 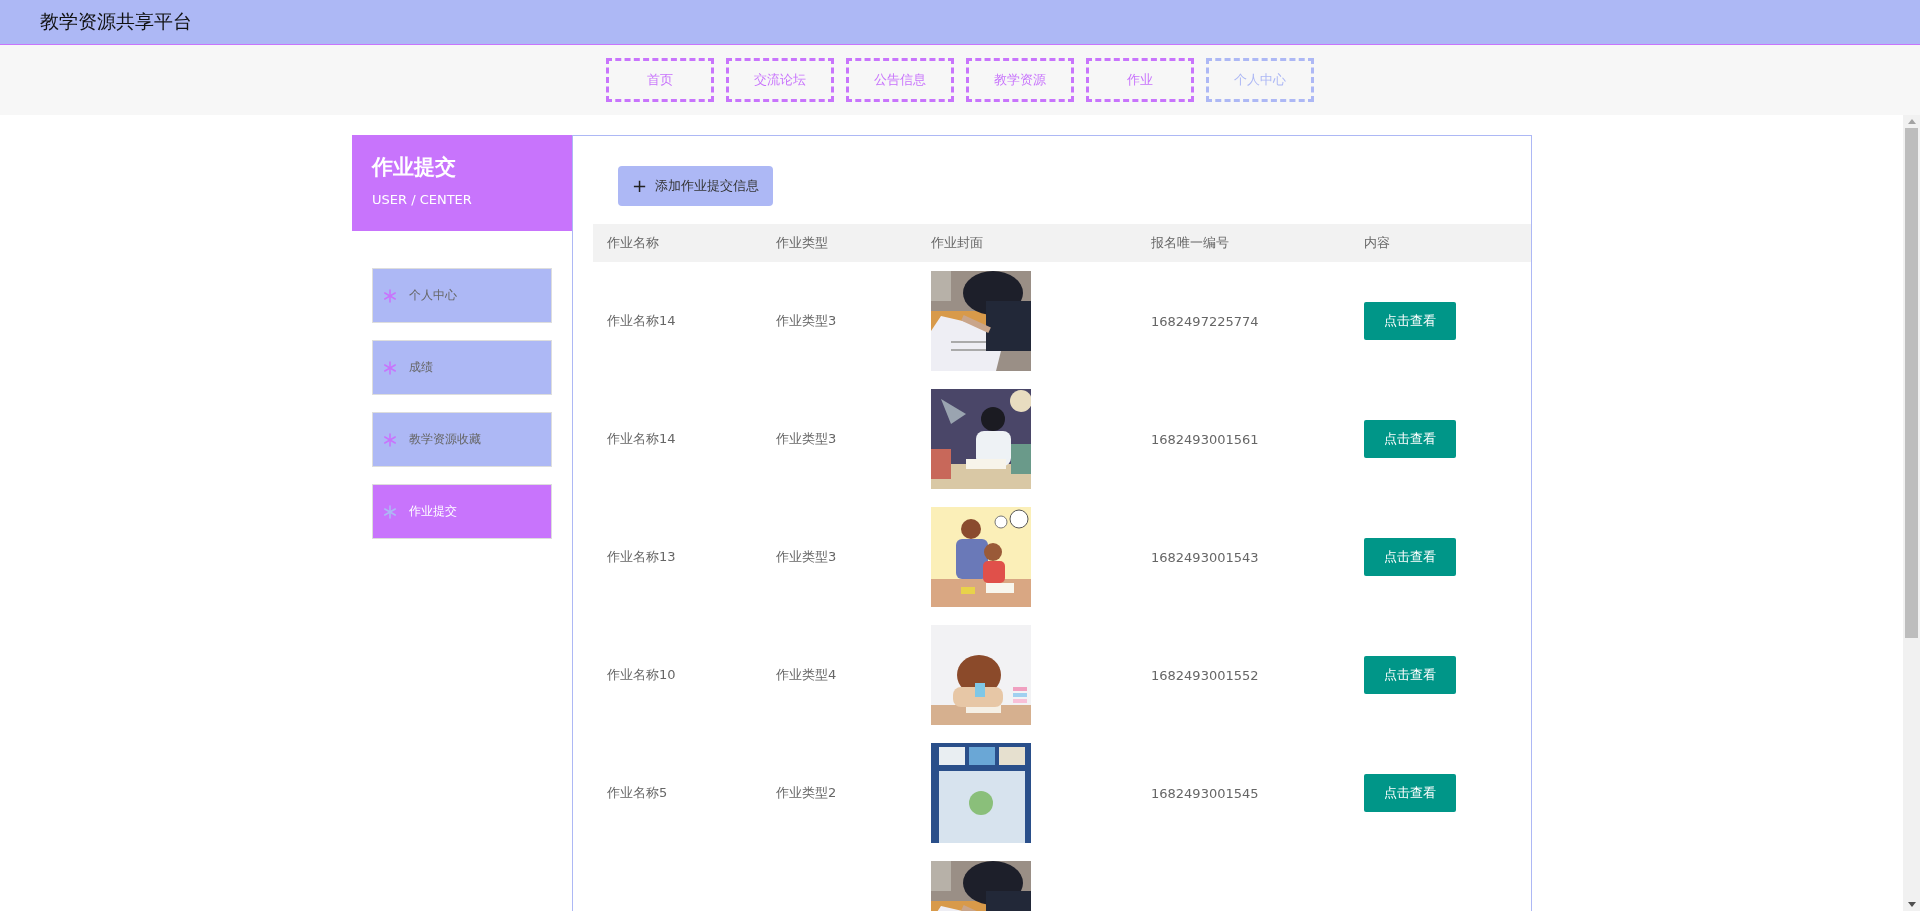 I want to click on column-header: 内容, so click(x=1377, y=243).